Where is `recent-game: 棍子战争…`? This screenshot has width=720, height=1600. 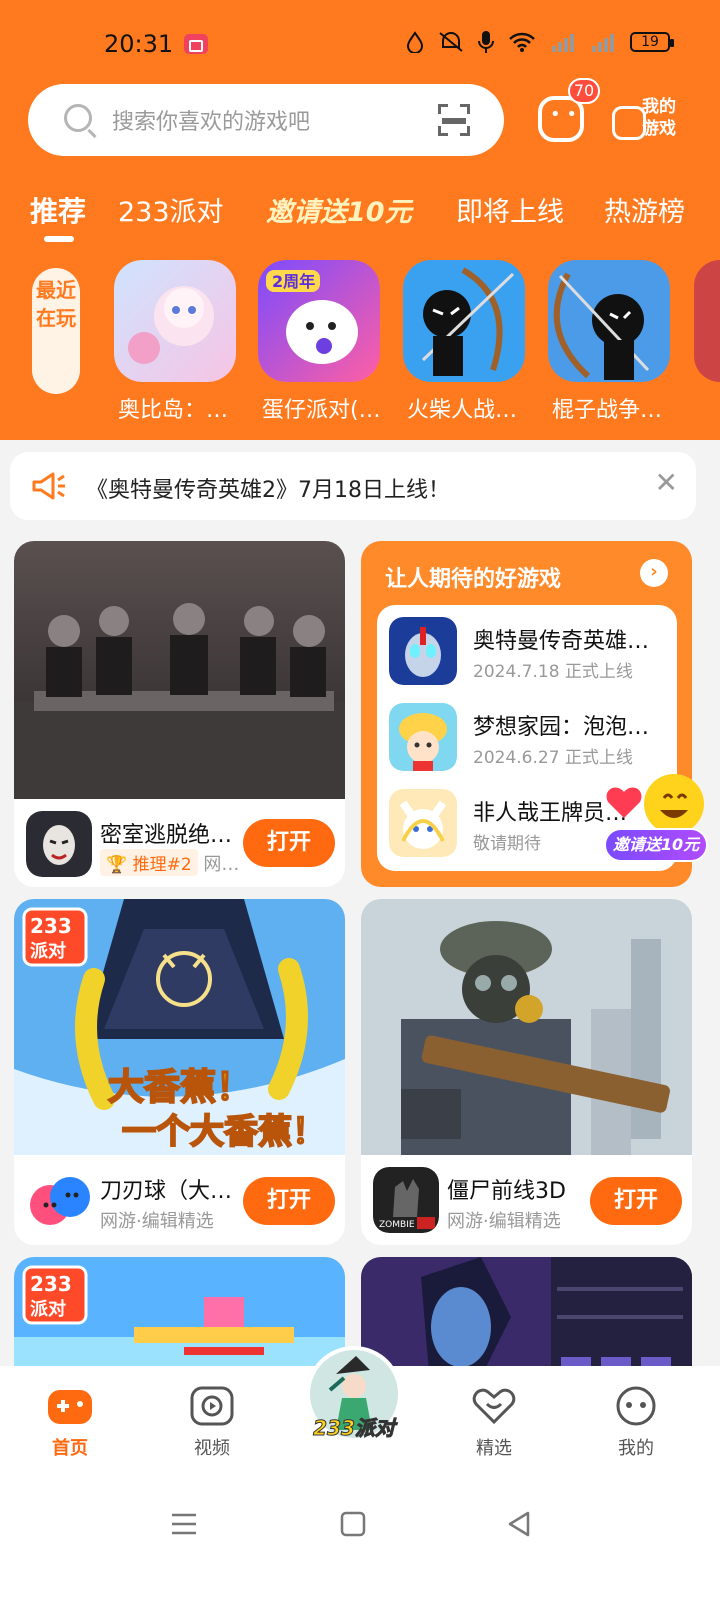
recent-game: 棍子战争… is located at coordinates (610, 345).